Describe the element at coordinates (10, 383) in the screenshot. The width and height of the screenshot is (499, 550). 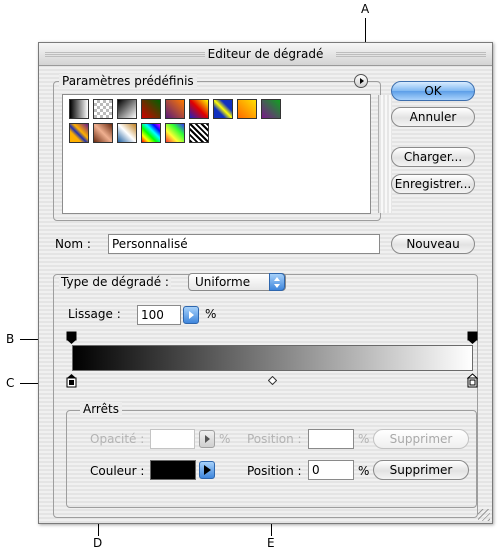
I see `callout-c: C` at that location.